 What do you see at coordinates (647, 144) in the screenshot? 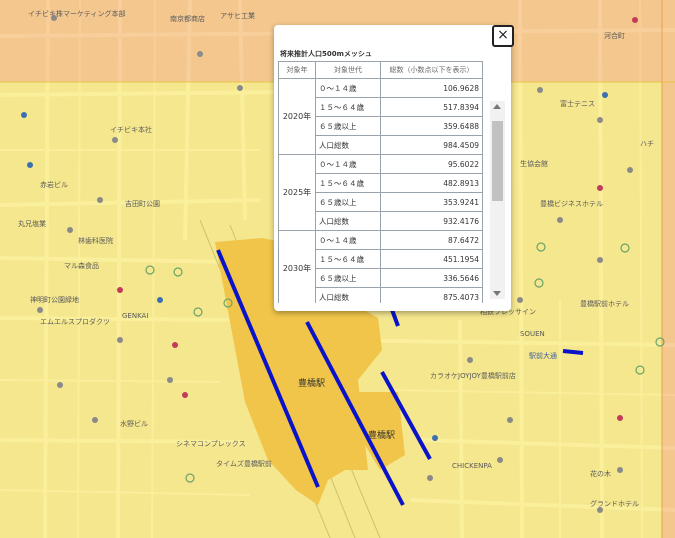
I see `map-label-hachi: ハチ` at bounding box center [647, 144].